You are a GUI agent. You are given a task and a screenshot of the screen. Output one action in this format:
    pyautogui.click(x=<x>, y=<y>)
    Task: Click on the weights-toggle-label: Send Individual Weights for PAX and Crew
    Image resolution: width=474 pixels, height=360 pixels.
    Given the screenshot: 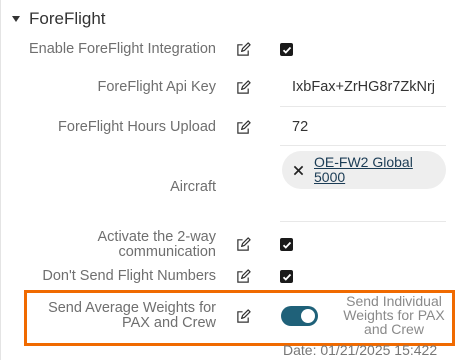 What is the action you would take?
    pyautogui.click(x=394, y=315)
    